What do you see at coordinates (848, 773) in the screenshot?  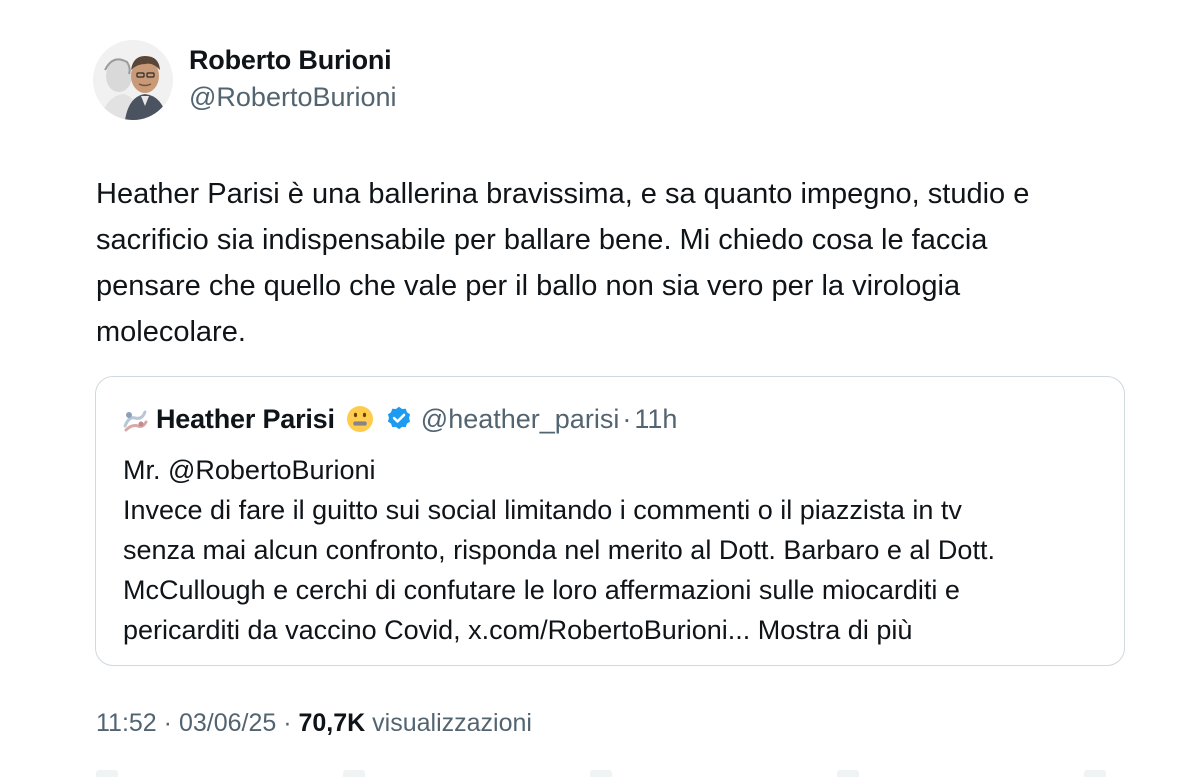 I see `bookmark-icon` at bounding box center [848, 773].